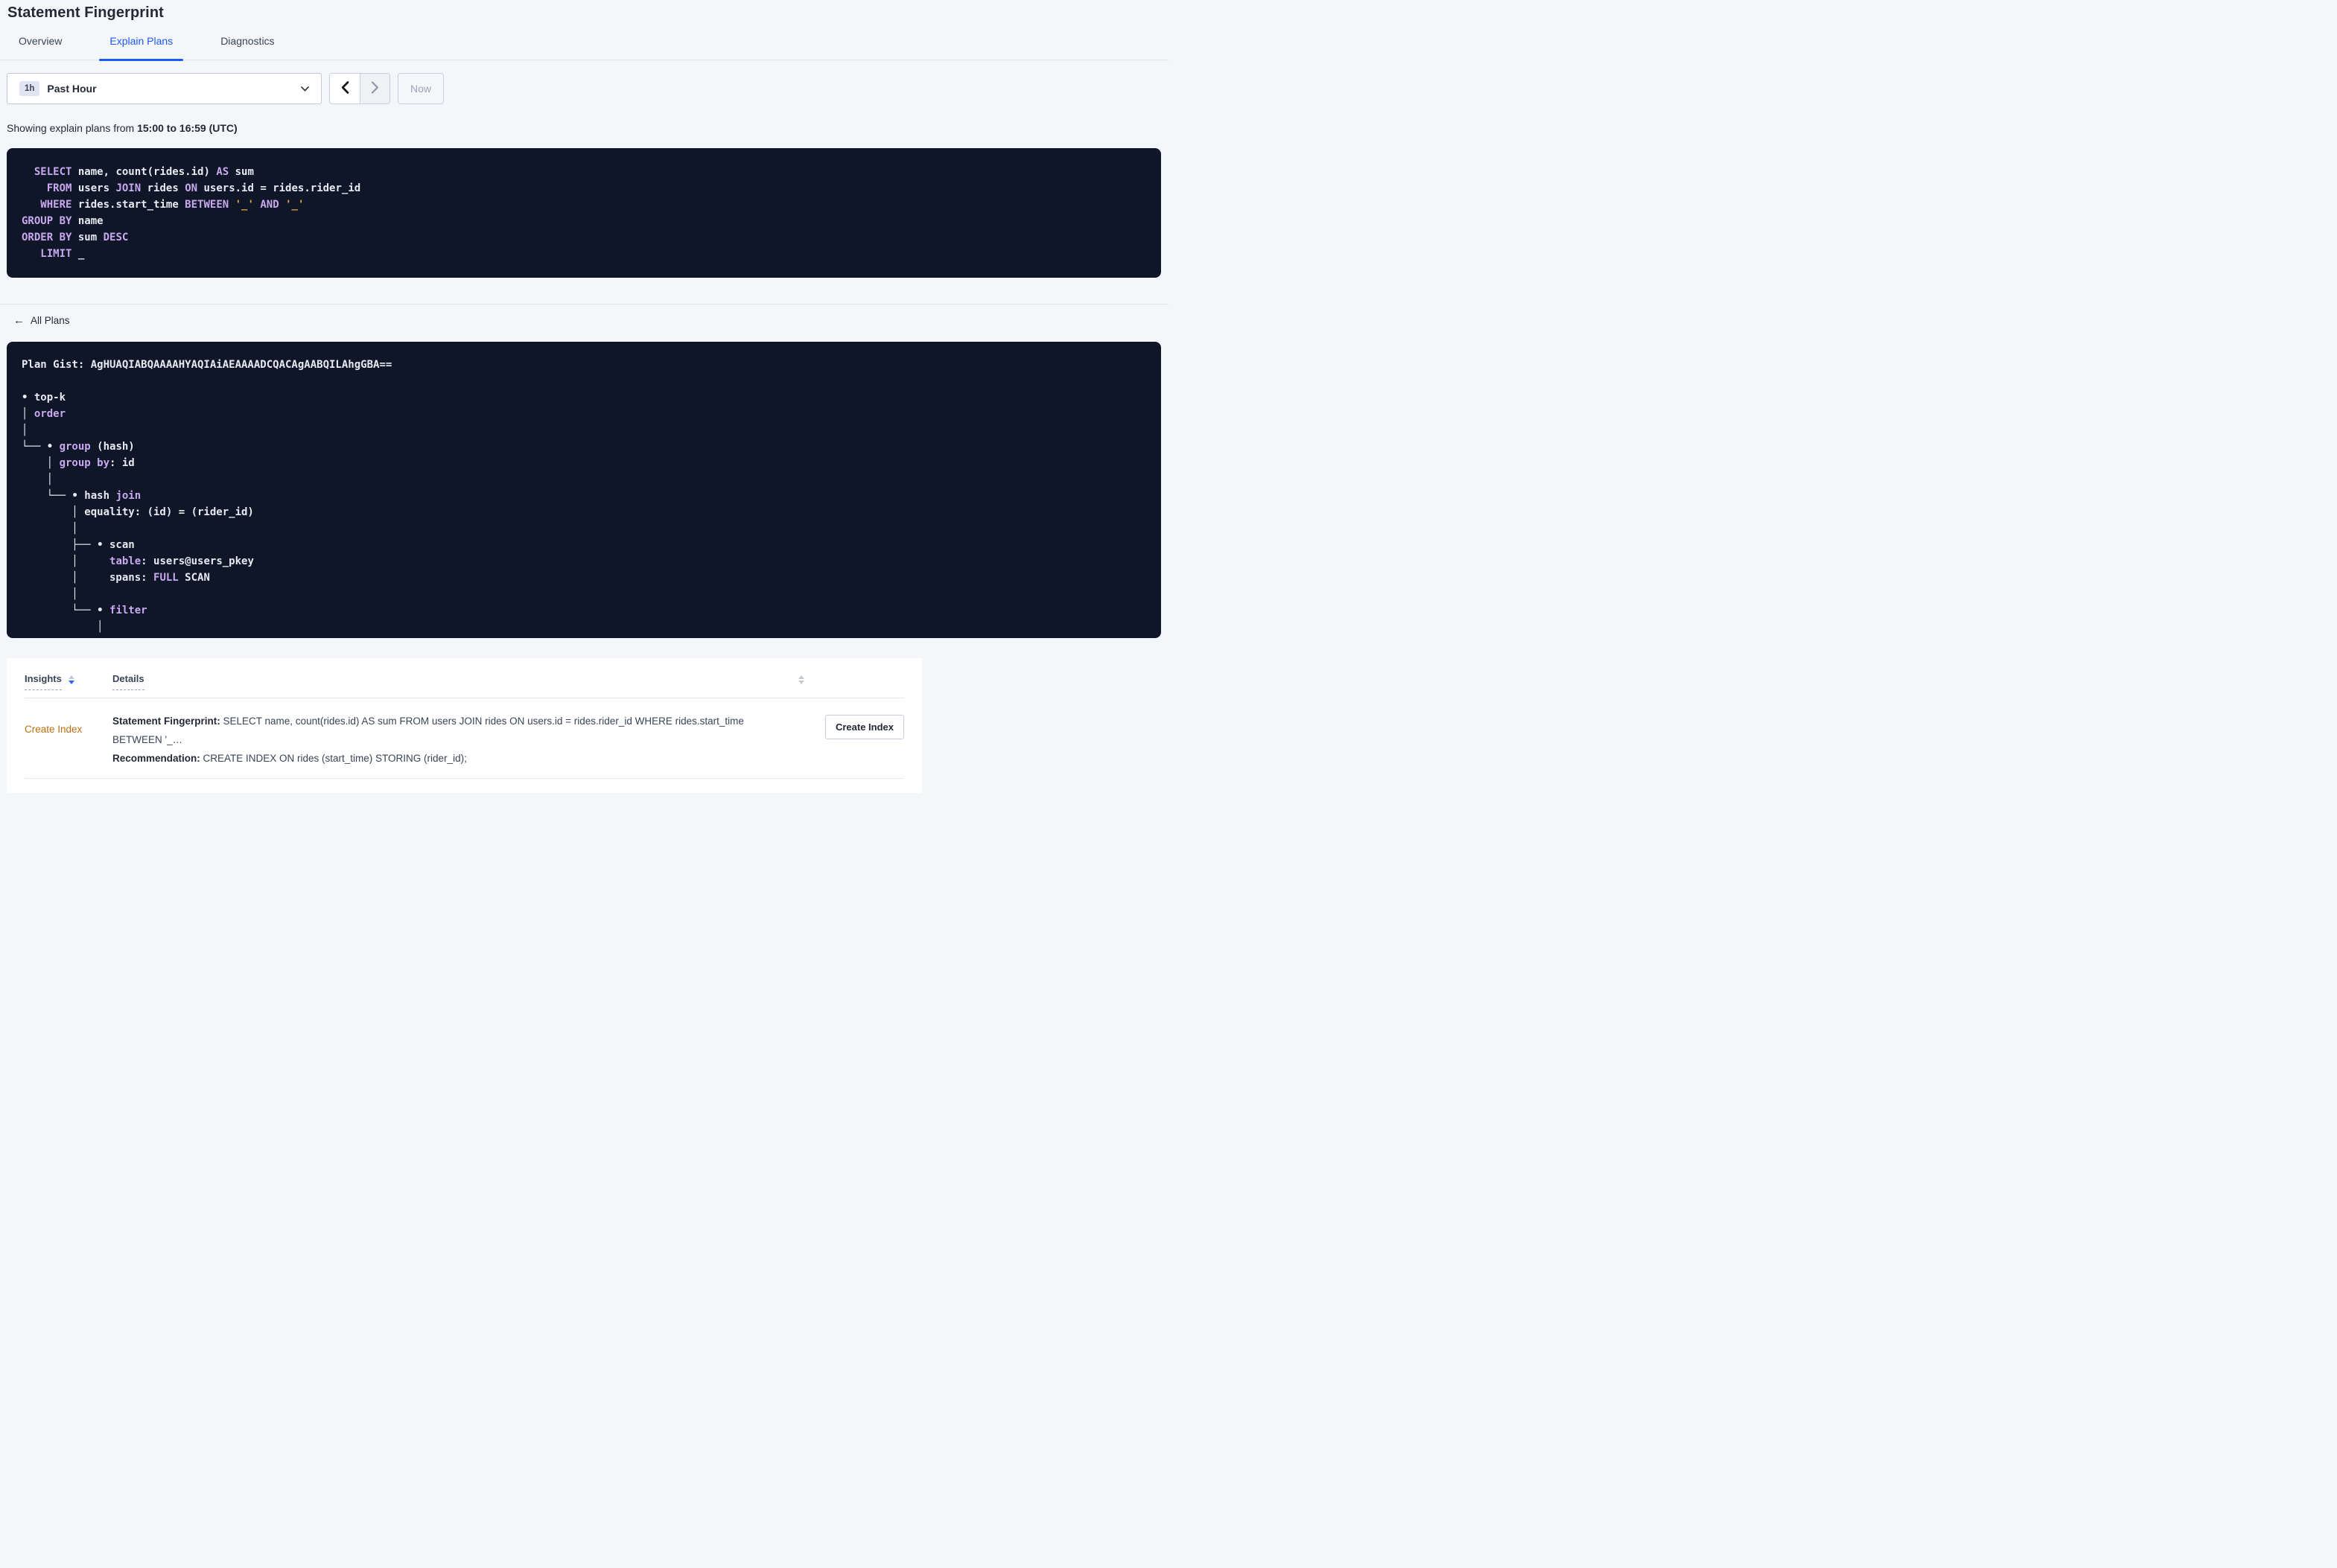 Image resolution: width=2337 pixels, height=1568 pixels. What do you see at coordinates (50, 320) in the screenshot?
I see `all-plans-label: All Plans` at bounding box center [50, 320].